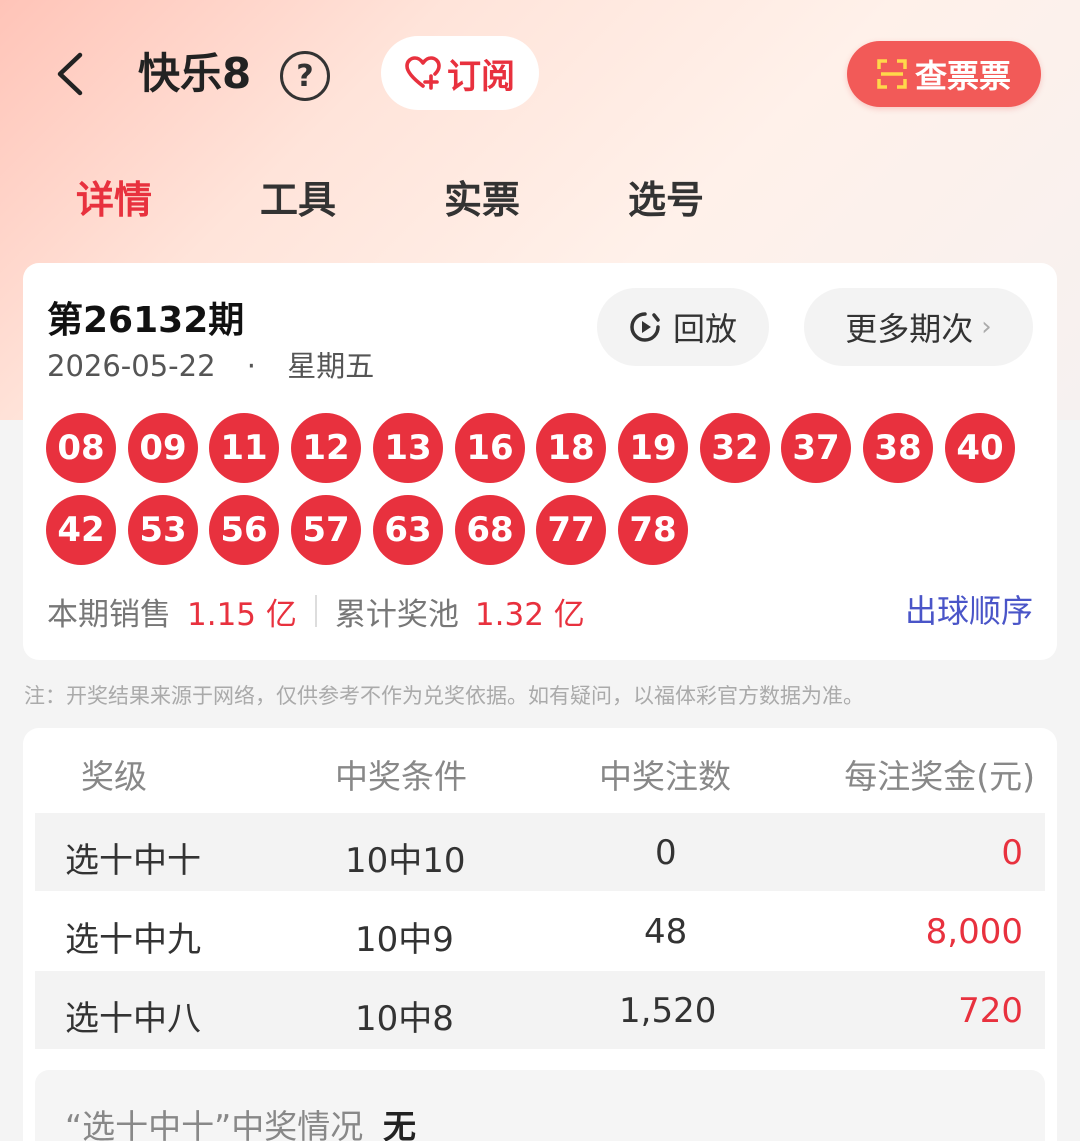  I want to click on divider, so click(315, 611).